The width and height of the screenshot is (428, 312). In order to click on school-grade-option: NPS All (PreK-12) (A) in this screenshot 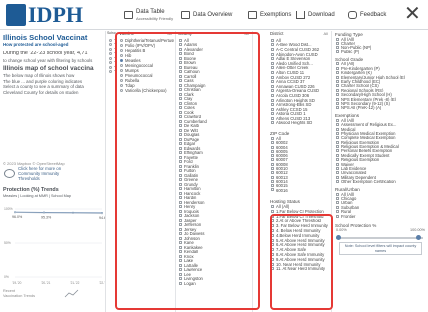, I will do `click(380, 108)`.